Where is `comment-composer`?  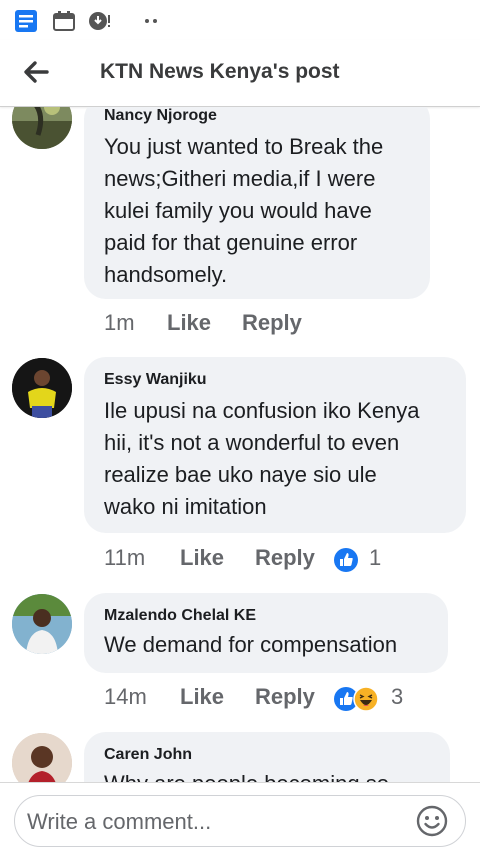 comment-composer is located at coordinates (240, 818).